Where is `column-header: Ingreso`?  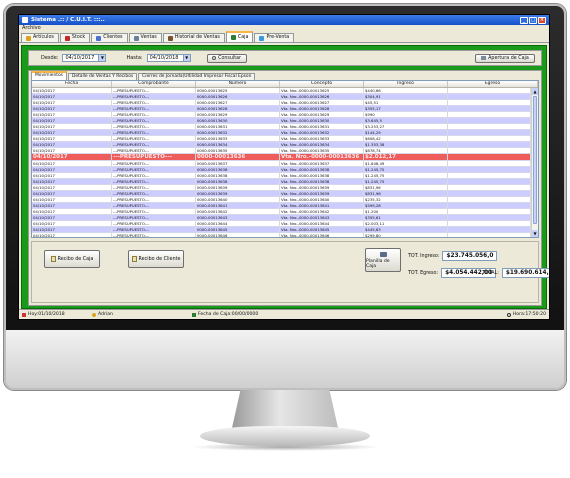 column-header: Ingreso is located at coordinates (406, 84).